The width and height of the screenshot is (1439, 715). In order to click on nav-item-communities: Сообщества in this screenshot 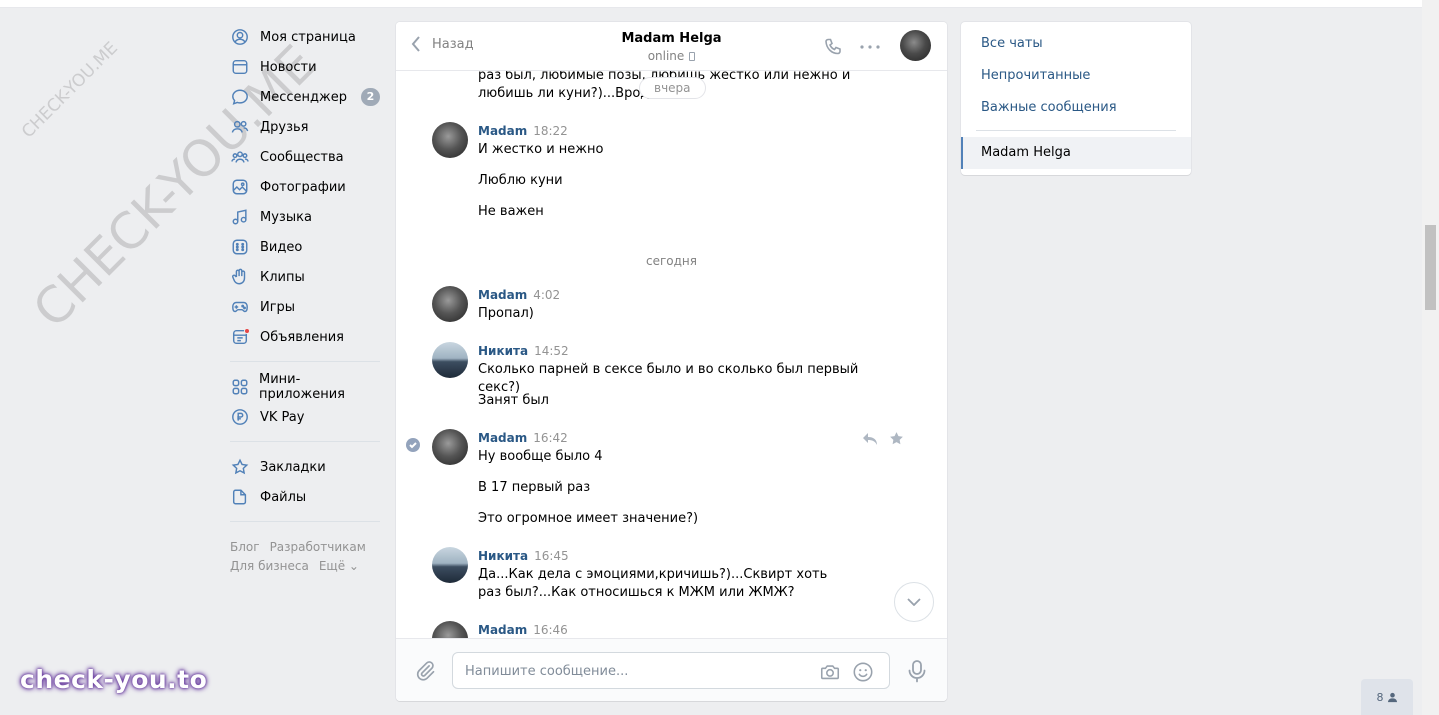, I will do `click(305, 157)`.